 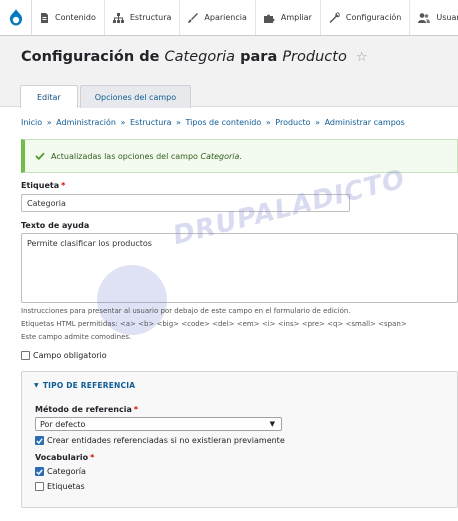 What do you see at coordinates (151, 122) in the screenshot?
I see `breadcrumb-link-estructura: Estructura` at bounding box center [151, 122].